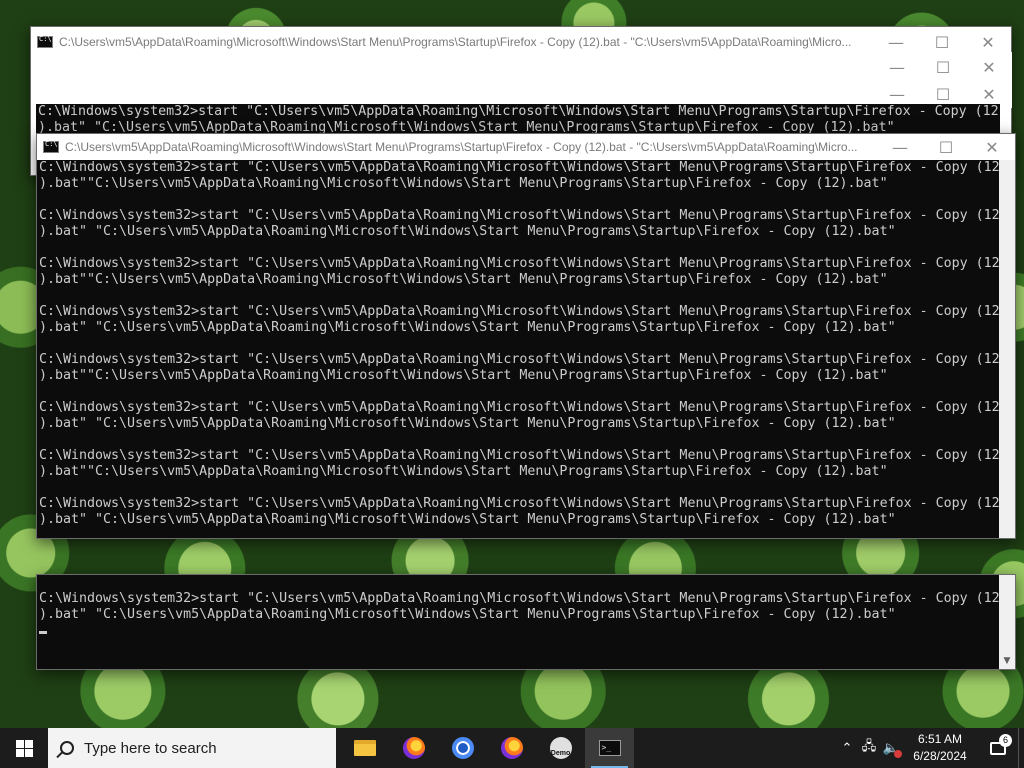  What do you see at coordinates (940, 756) in the screenshot?
I see `clock-date: 6/28/2024` at bounding box center [940, 756].